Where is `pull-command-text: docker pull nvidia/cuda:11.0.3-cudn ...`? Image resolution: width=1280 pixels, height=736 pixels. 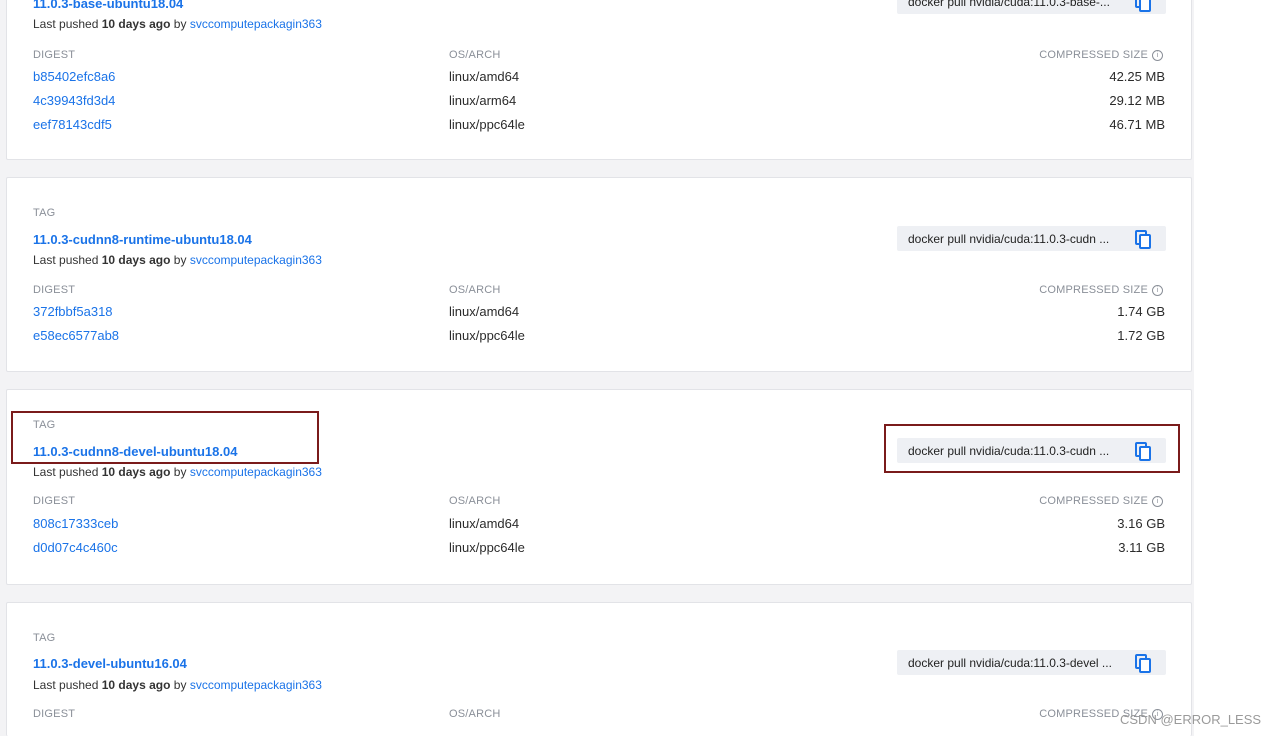
pull-command-text: docker pull nvidia/cuda:11.0.3-cudn ... is located at coordinates (1008, 239).